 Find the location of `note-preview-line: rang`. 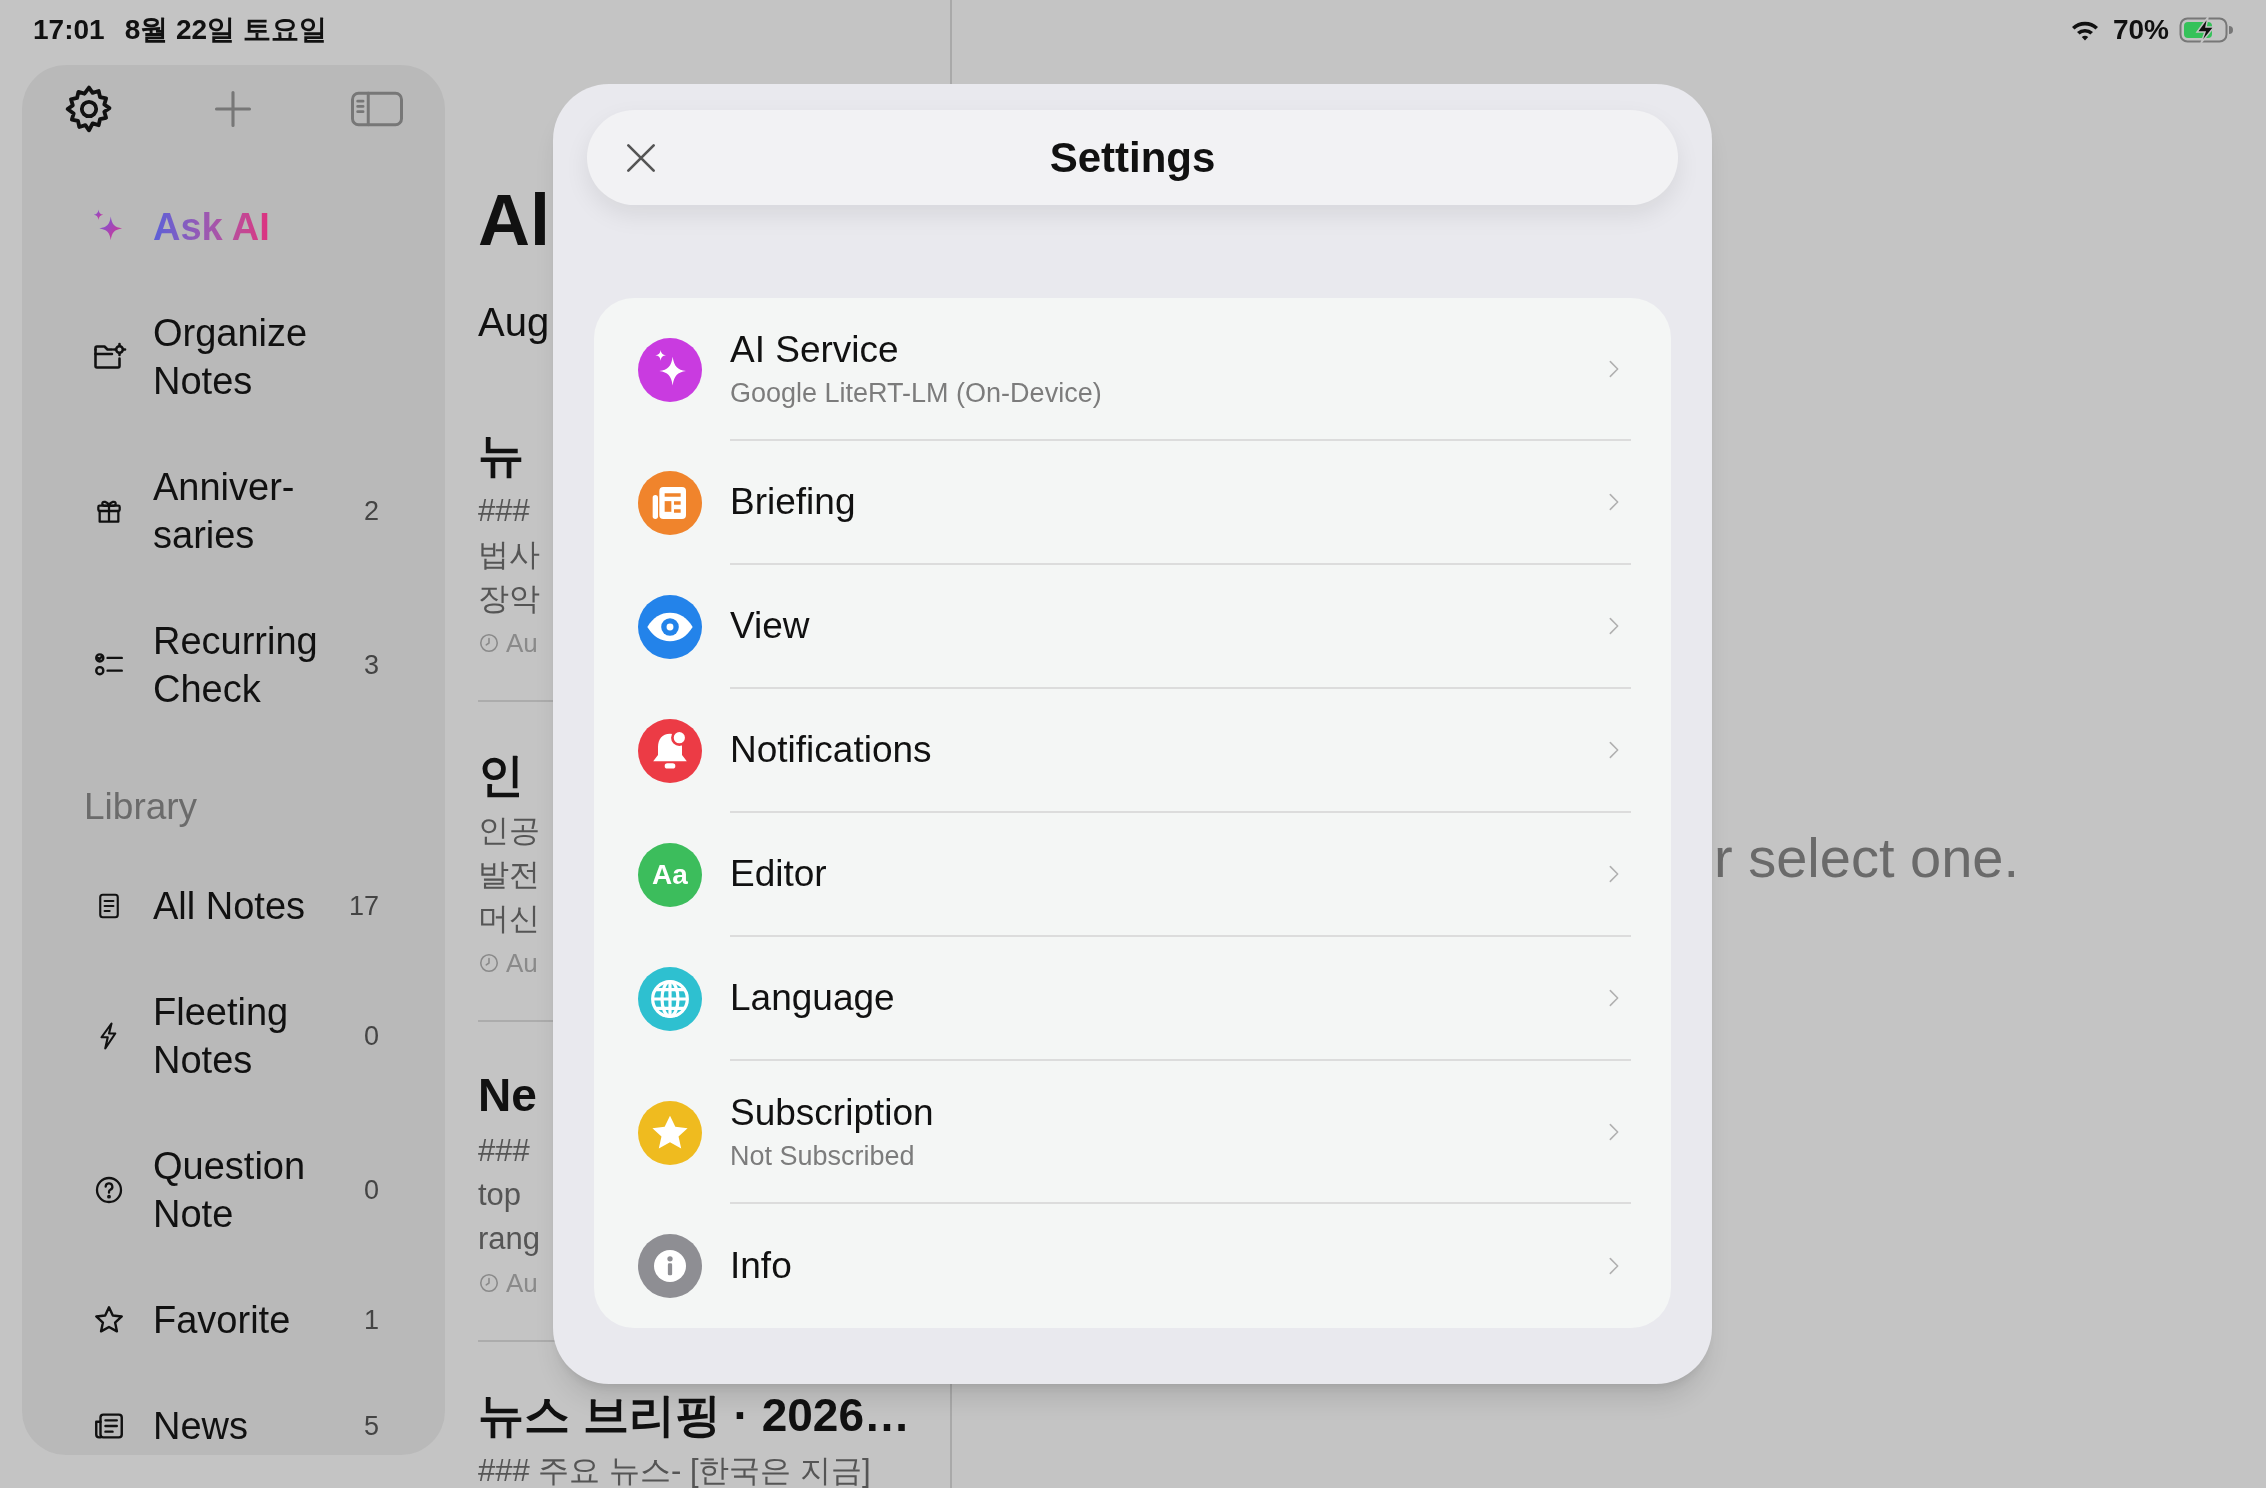

note-preview-line: rang is located at coordinates (509, 1239).